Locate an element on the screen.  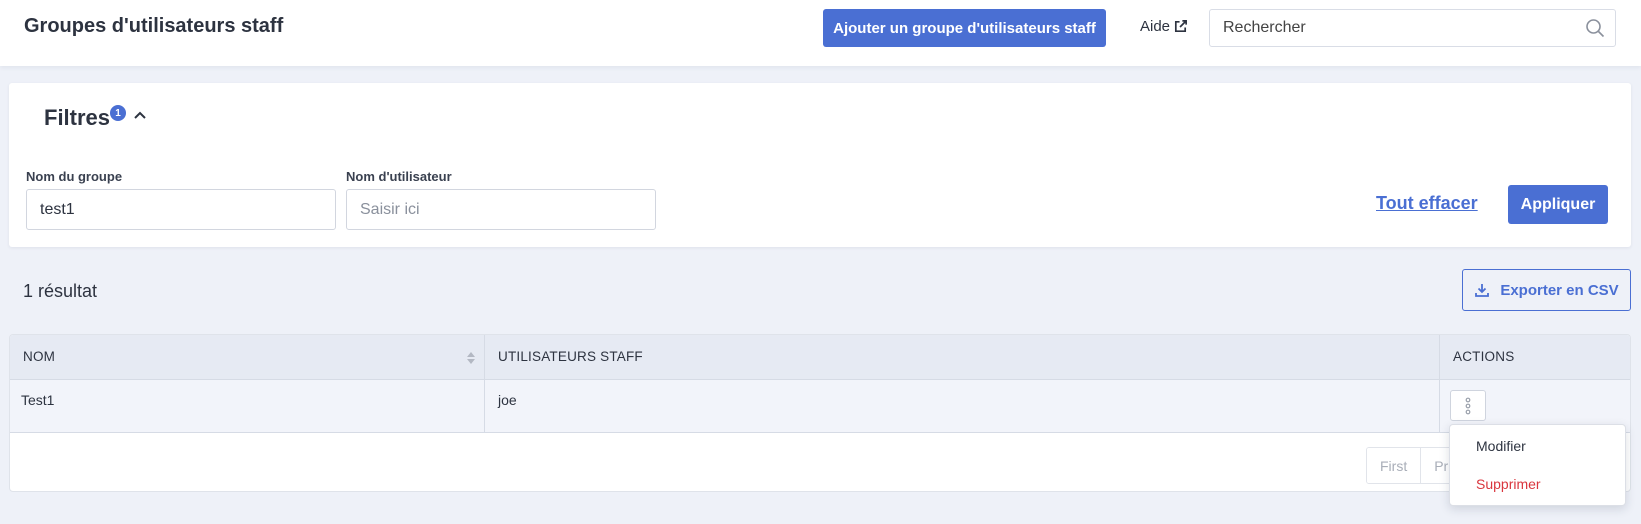
row-actions-button is located at coordinates (1468, 405).